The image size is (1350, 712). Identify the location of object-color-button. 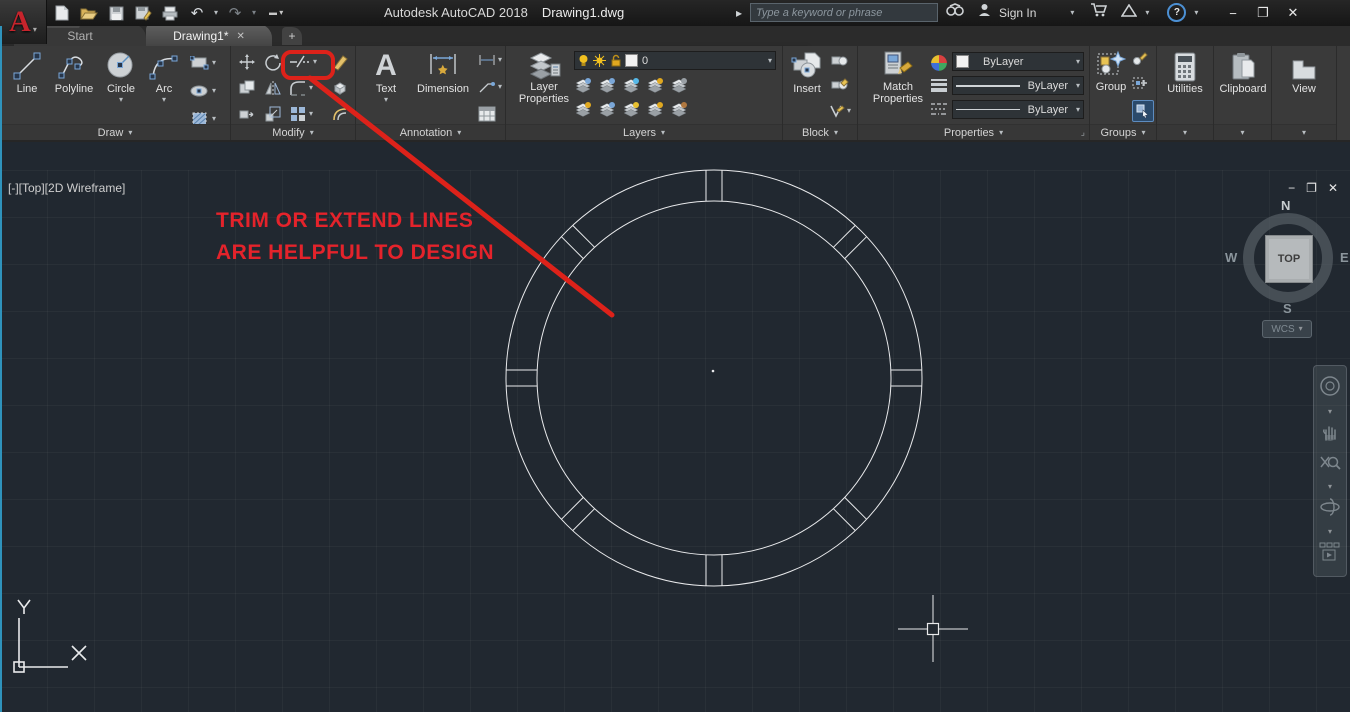
(939, 63).